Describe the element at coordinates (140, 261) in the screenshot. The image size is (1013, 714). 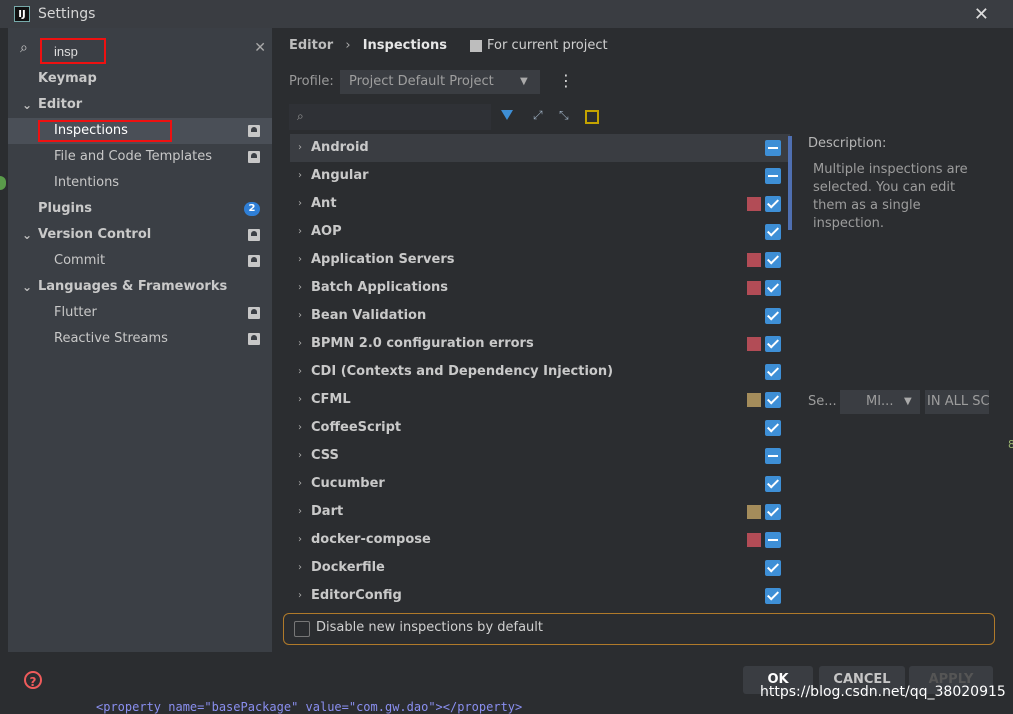
I see `sidebar-item-commit: Commit` at that location.